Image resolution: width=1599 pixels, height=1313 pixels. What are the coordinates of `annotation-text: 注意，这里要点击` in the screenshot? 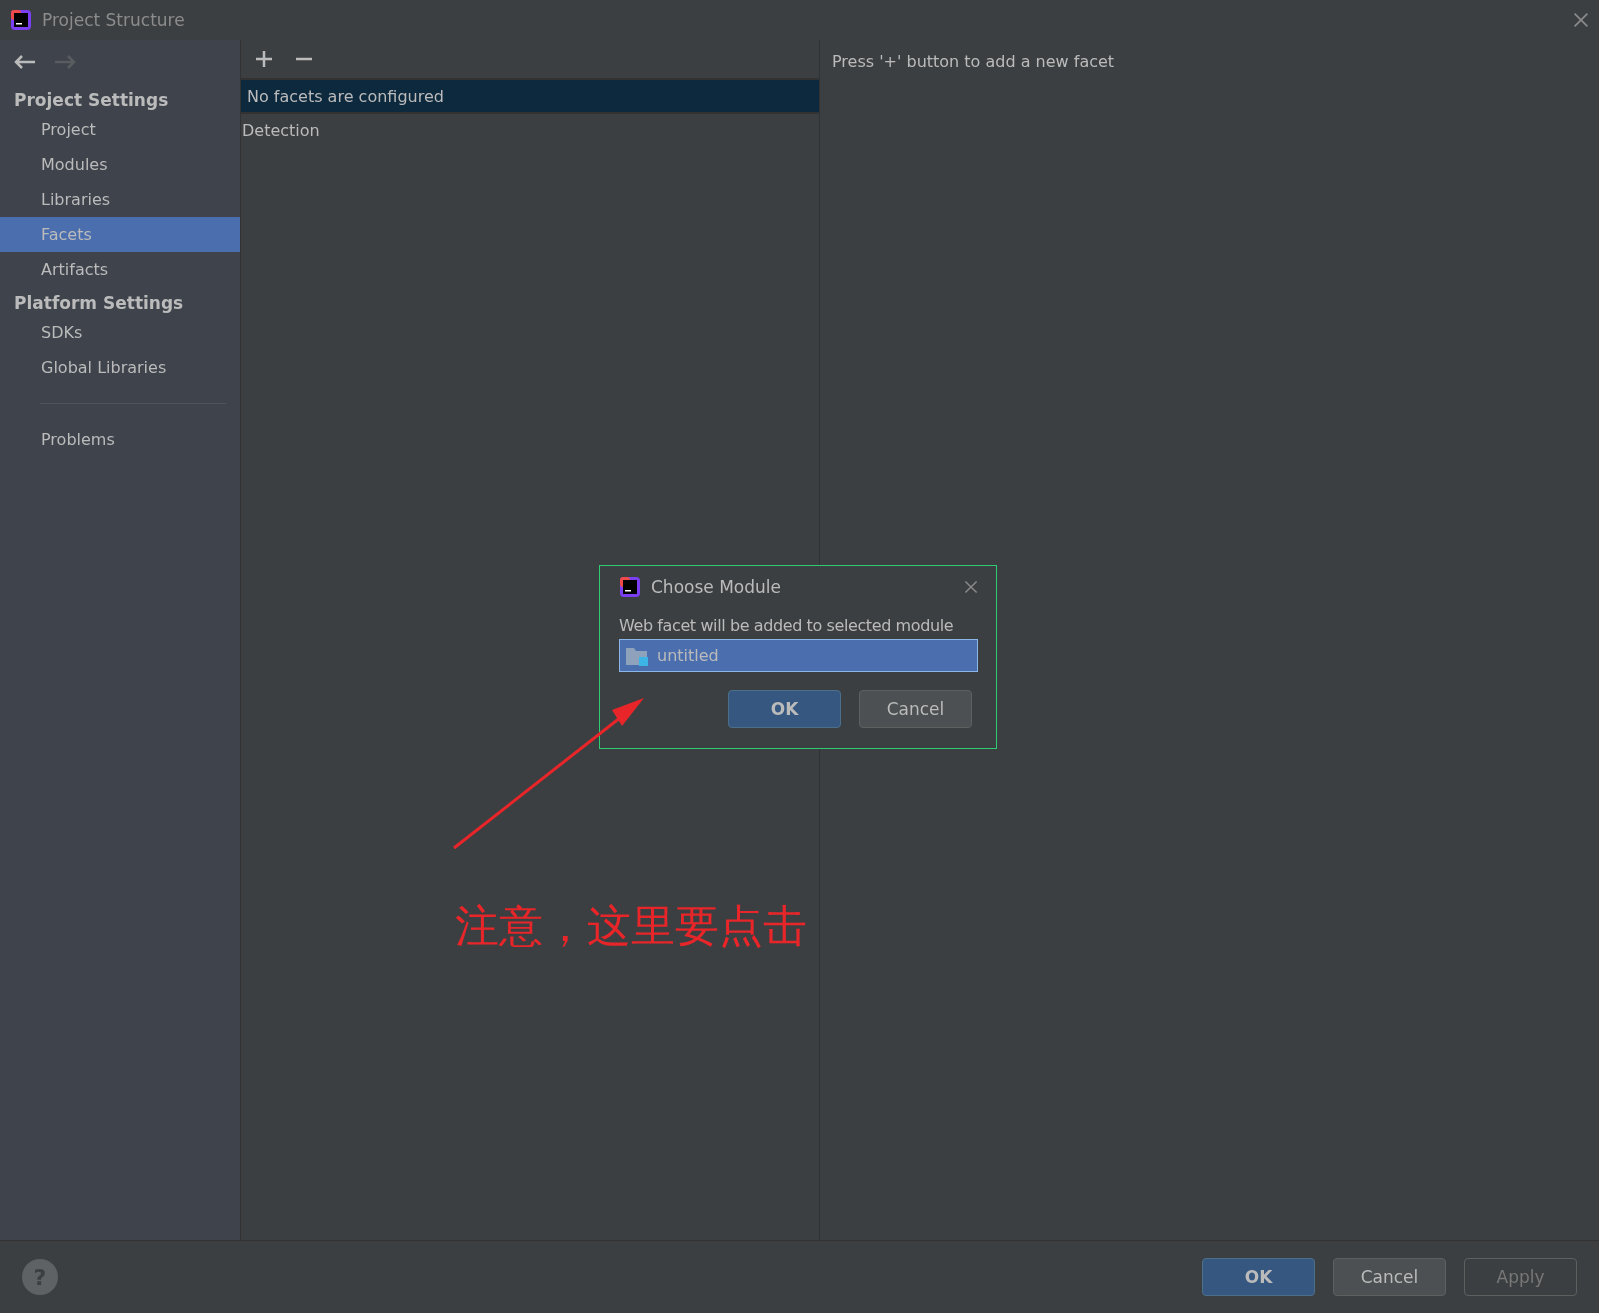 It's located at (631, 926).